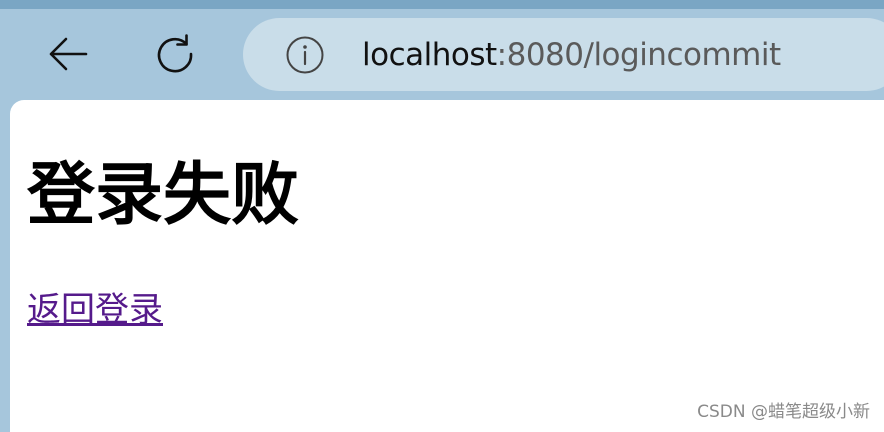 Image resolution: width=884 pixels, height=432 pixels. I want to click on page-title: 登录失败, so click(163, 195).